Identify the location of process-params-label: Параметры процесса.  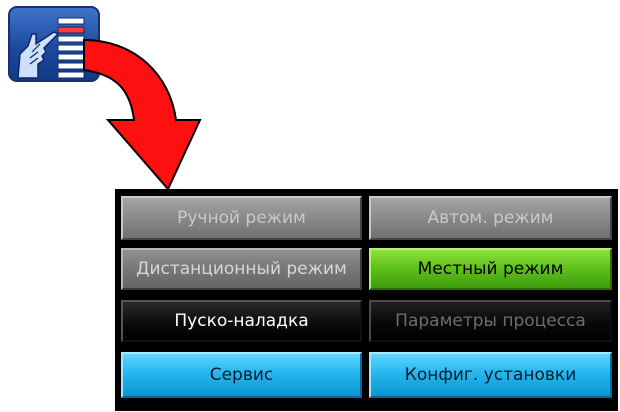
(490, 321).